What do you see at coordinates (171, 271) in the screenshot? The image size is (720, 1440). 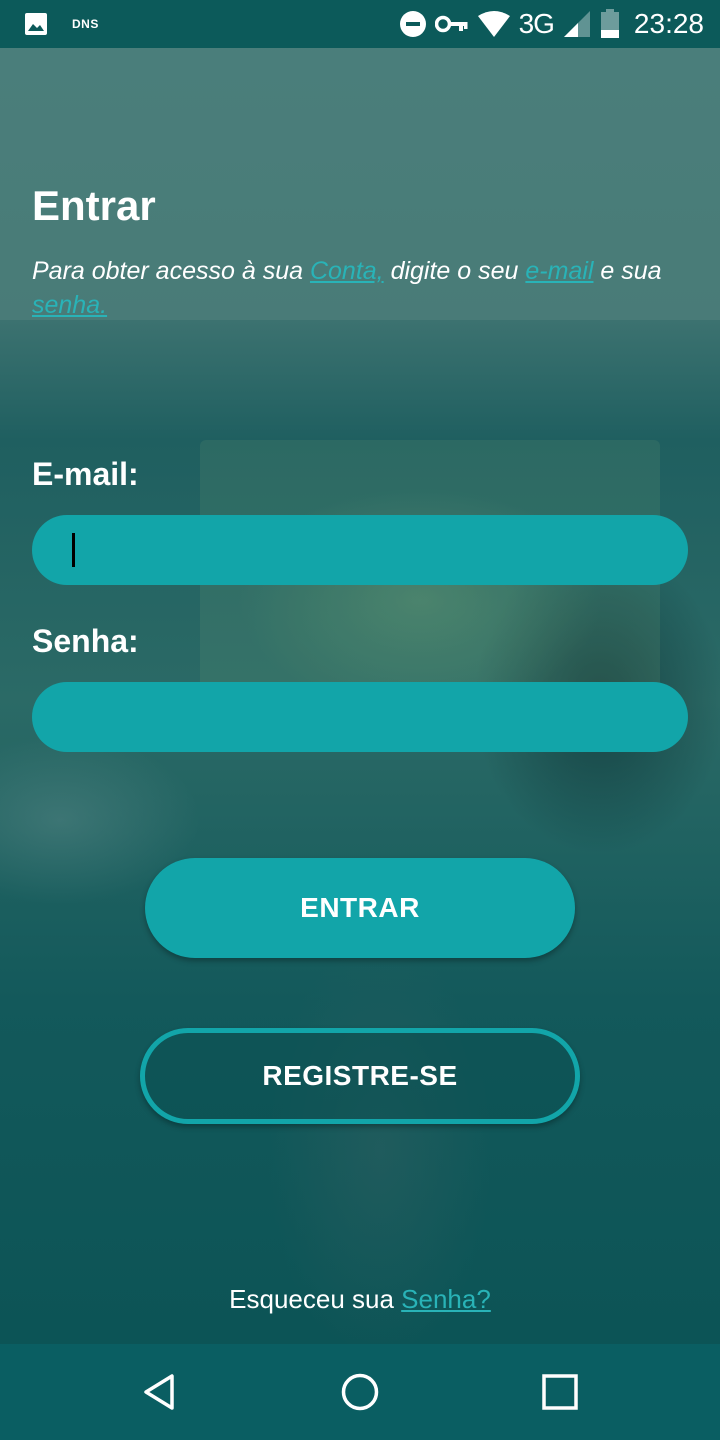 I see `desc-text-1: Para obter acesso à sua` at bounding box center [171, 271].